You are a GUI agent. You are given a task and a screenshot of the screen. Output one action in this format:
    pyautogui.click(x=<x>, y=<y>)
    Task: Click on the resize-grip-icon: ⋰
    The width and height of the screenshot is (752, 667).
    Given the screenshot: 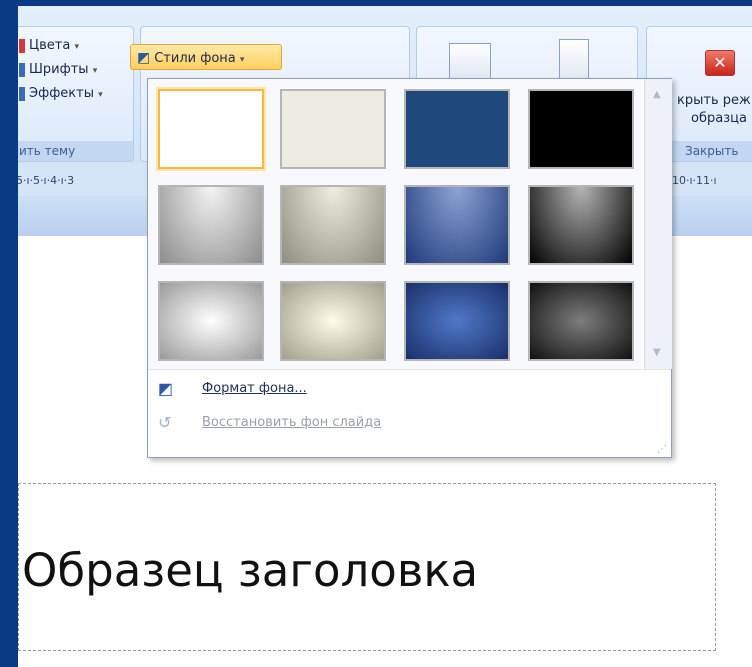 What is the action you would take?
    pyautogui.click(x=662, y=449)
    